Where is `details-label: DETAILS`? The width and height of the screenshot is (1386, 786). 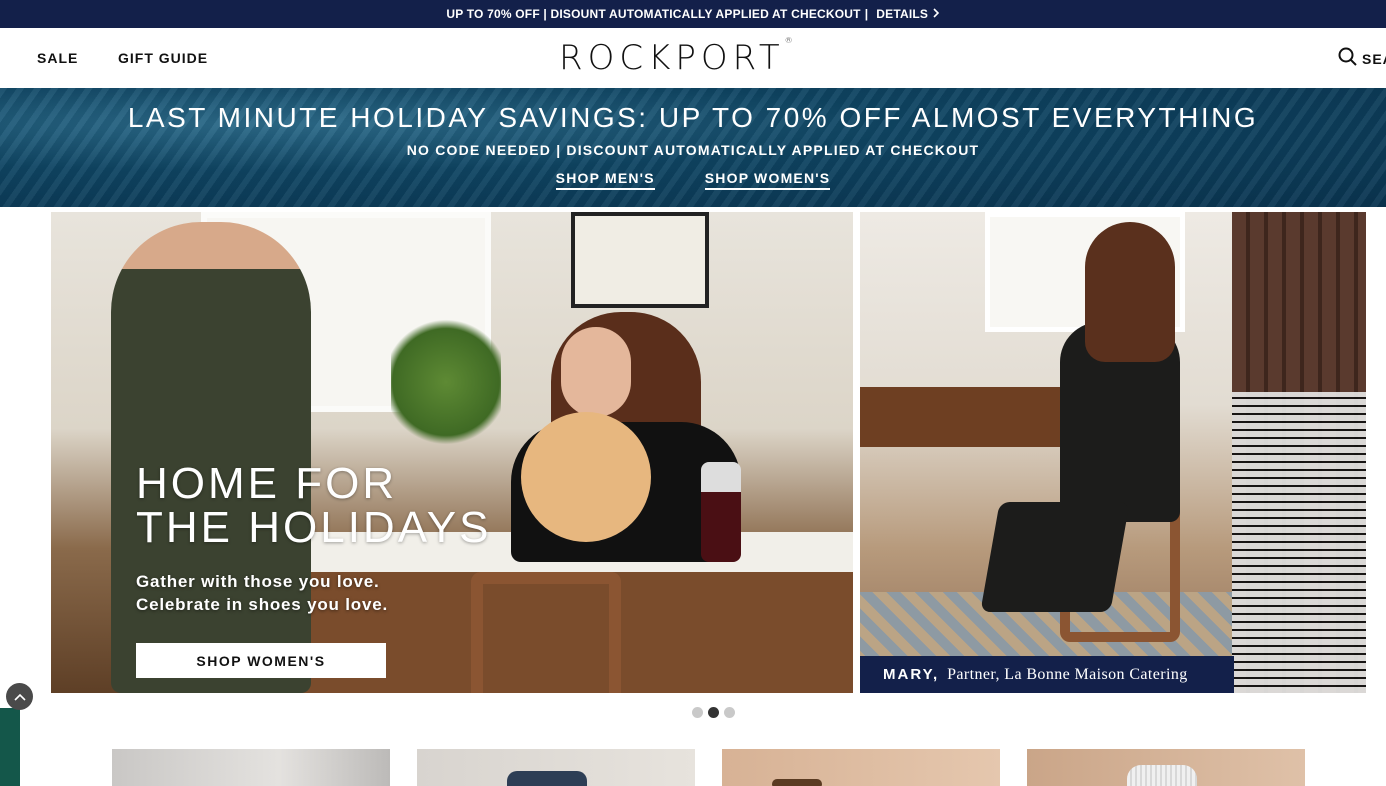 details-label: DETAILS is located at coordinates (902, 14).